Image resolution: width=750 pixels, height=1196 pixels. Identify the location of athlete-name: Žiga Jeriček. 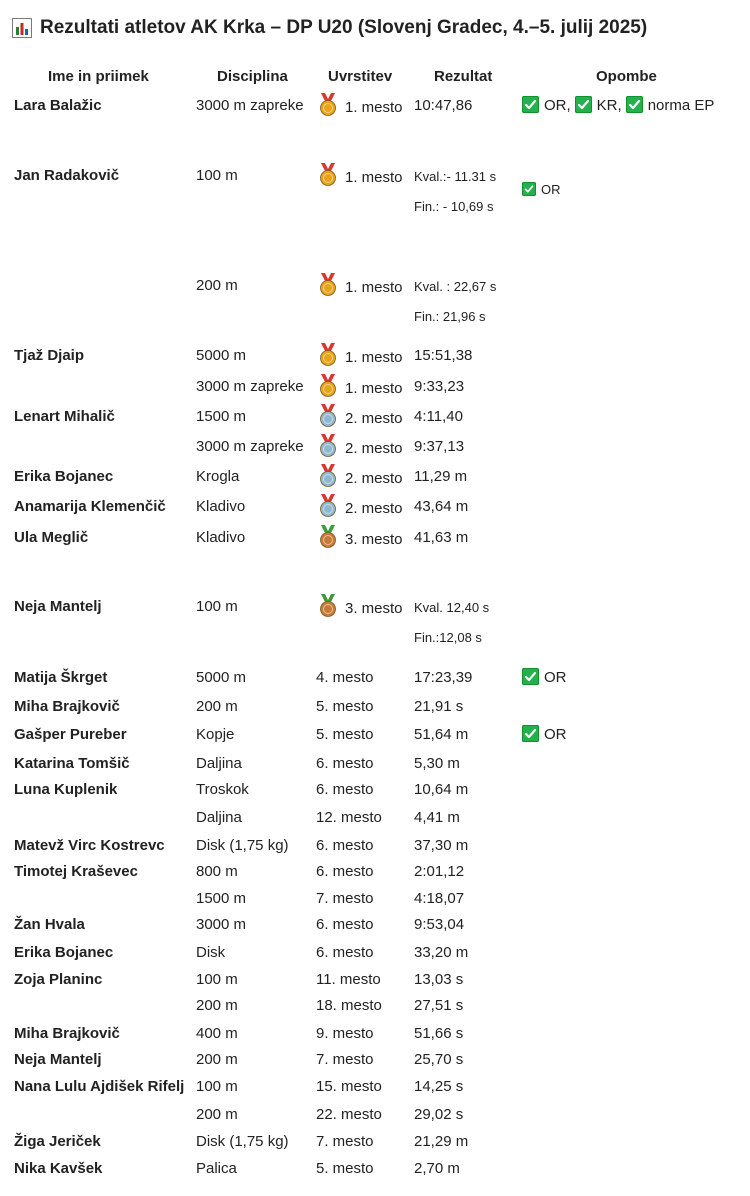
(57, 1141).